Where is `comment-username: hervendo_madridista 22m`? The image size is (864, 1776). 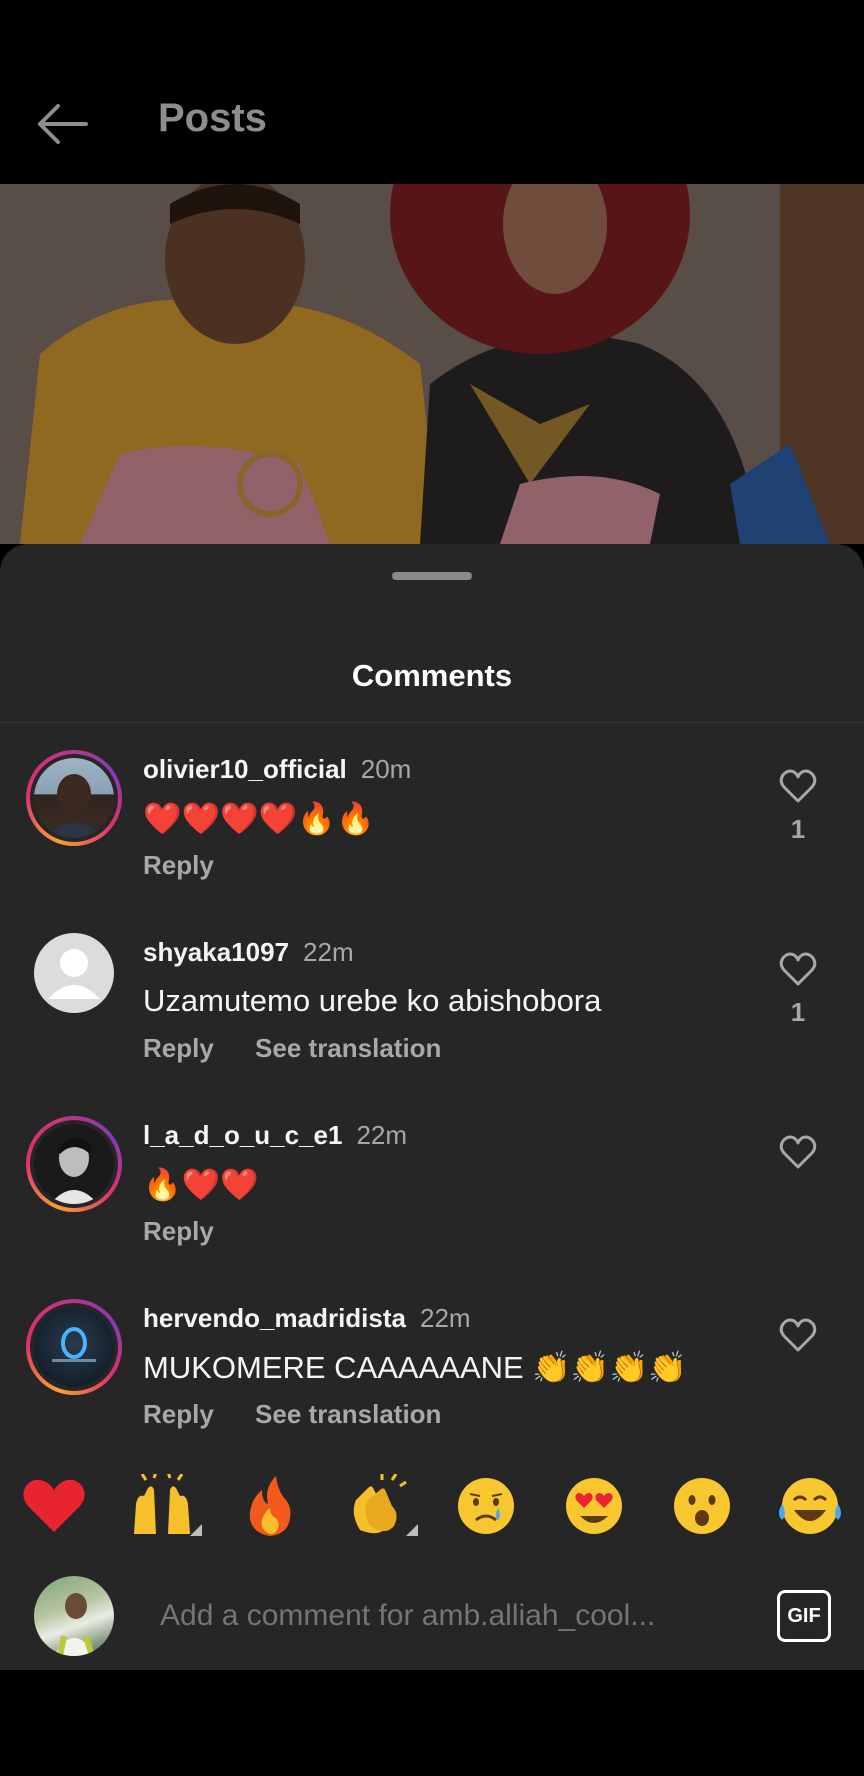
comment-username: hervendo_madridista 22m is located at coordinates (307, 1318).